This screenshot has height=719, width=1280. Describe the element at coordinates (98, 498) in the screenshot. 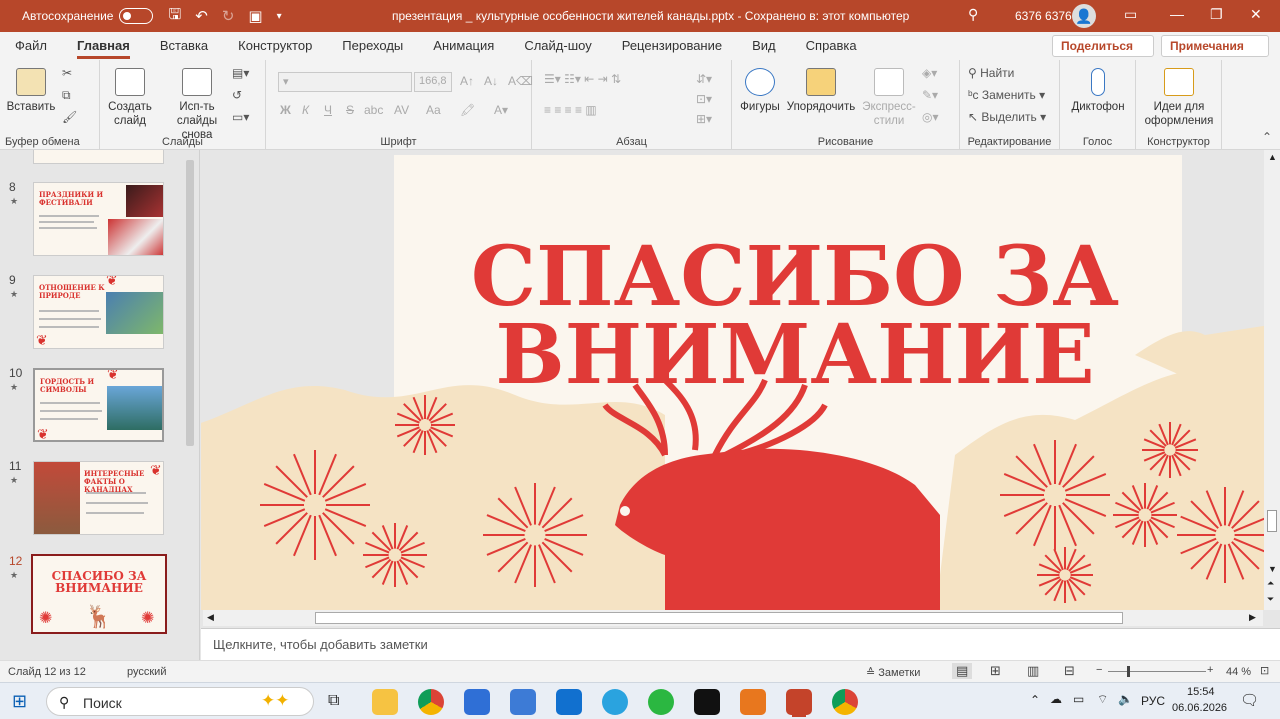

I see `slide-thumbnail-11: ИНТЕРЕСНЫЕ ФАКТЫ О КАНАДЦАХ ❦` at that location.